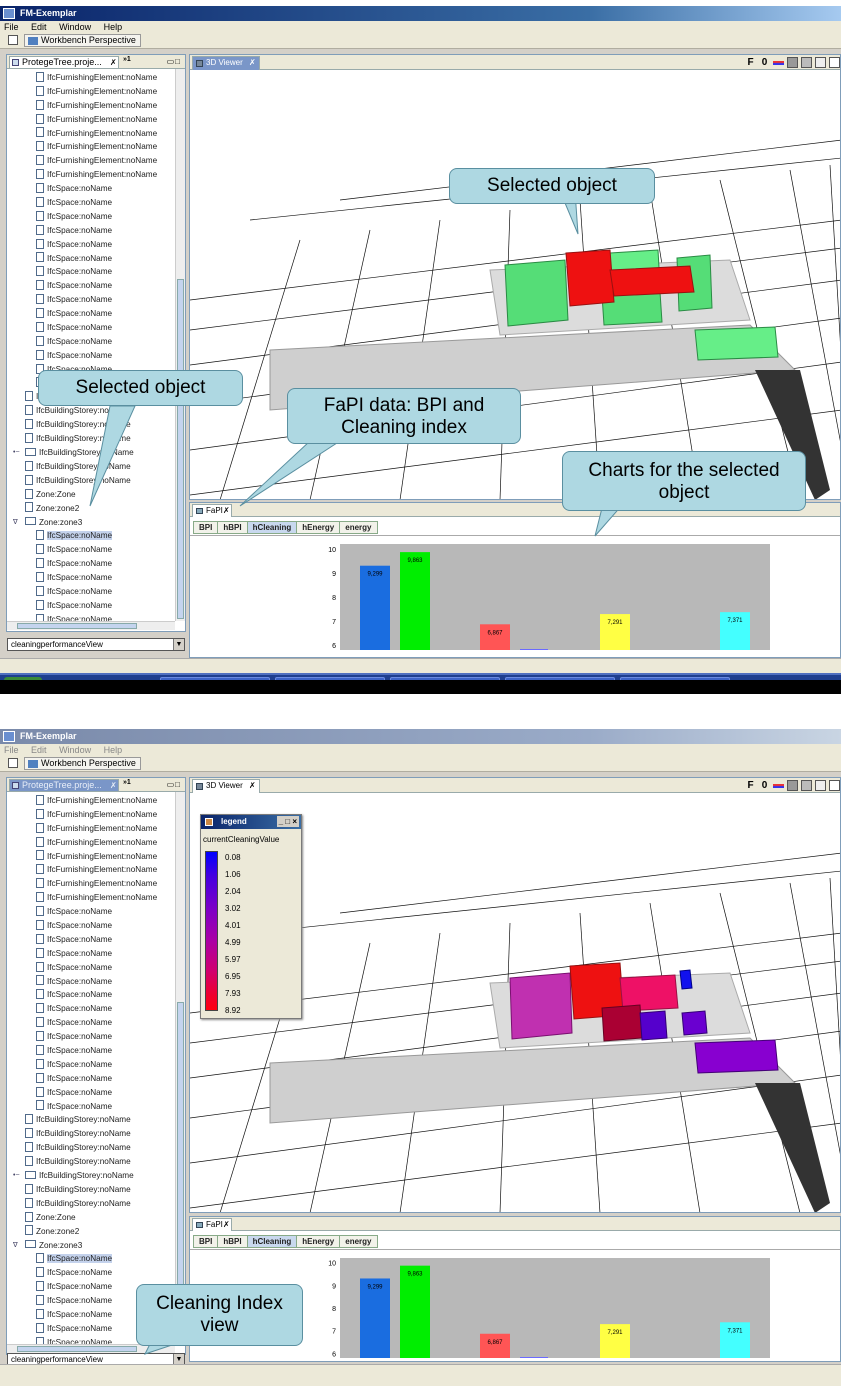 Image resolution: width=841 pixels, height=1386 pixels. I want to click on callout-fapi-data: FaPI data: BPI and Cleaning index, so click(404, 416).